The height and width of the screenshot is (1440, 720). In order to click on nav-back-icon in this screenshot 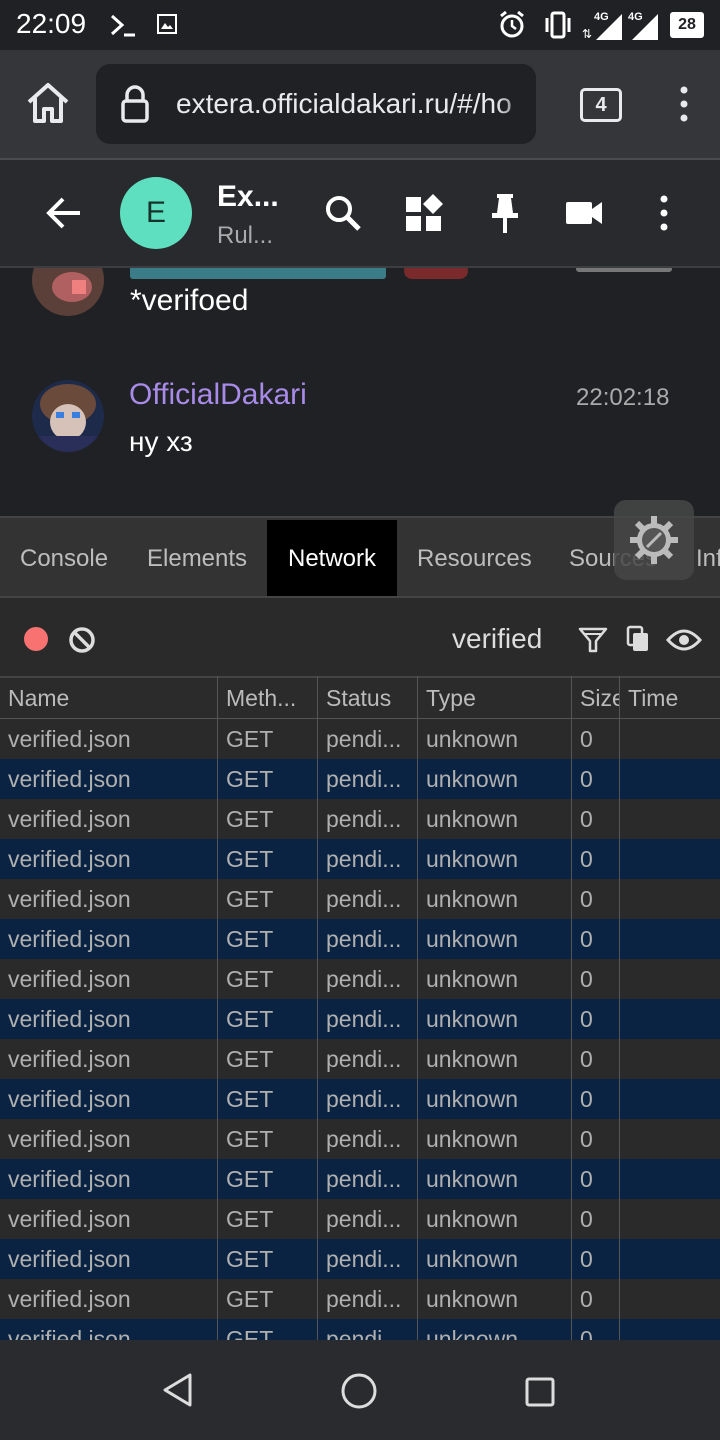, I will do `click(178, 1390)`.